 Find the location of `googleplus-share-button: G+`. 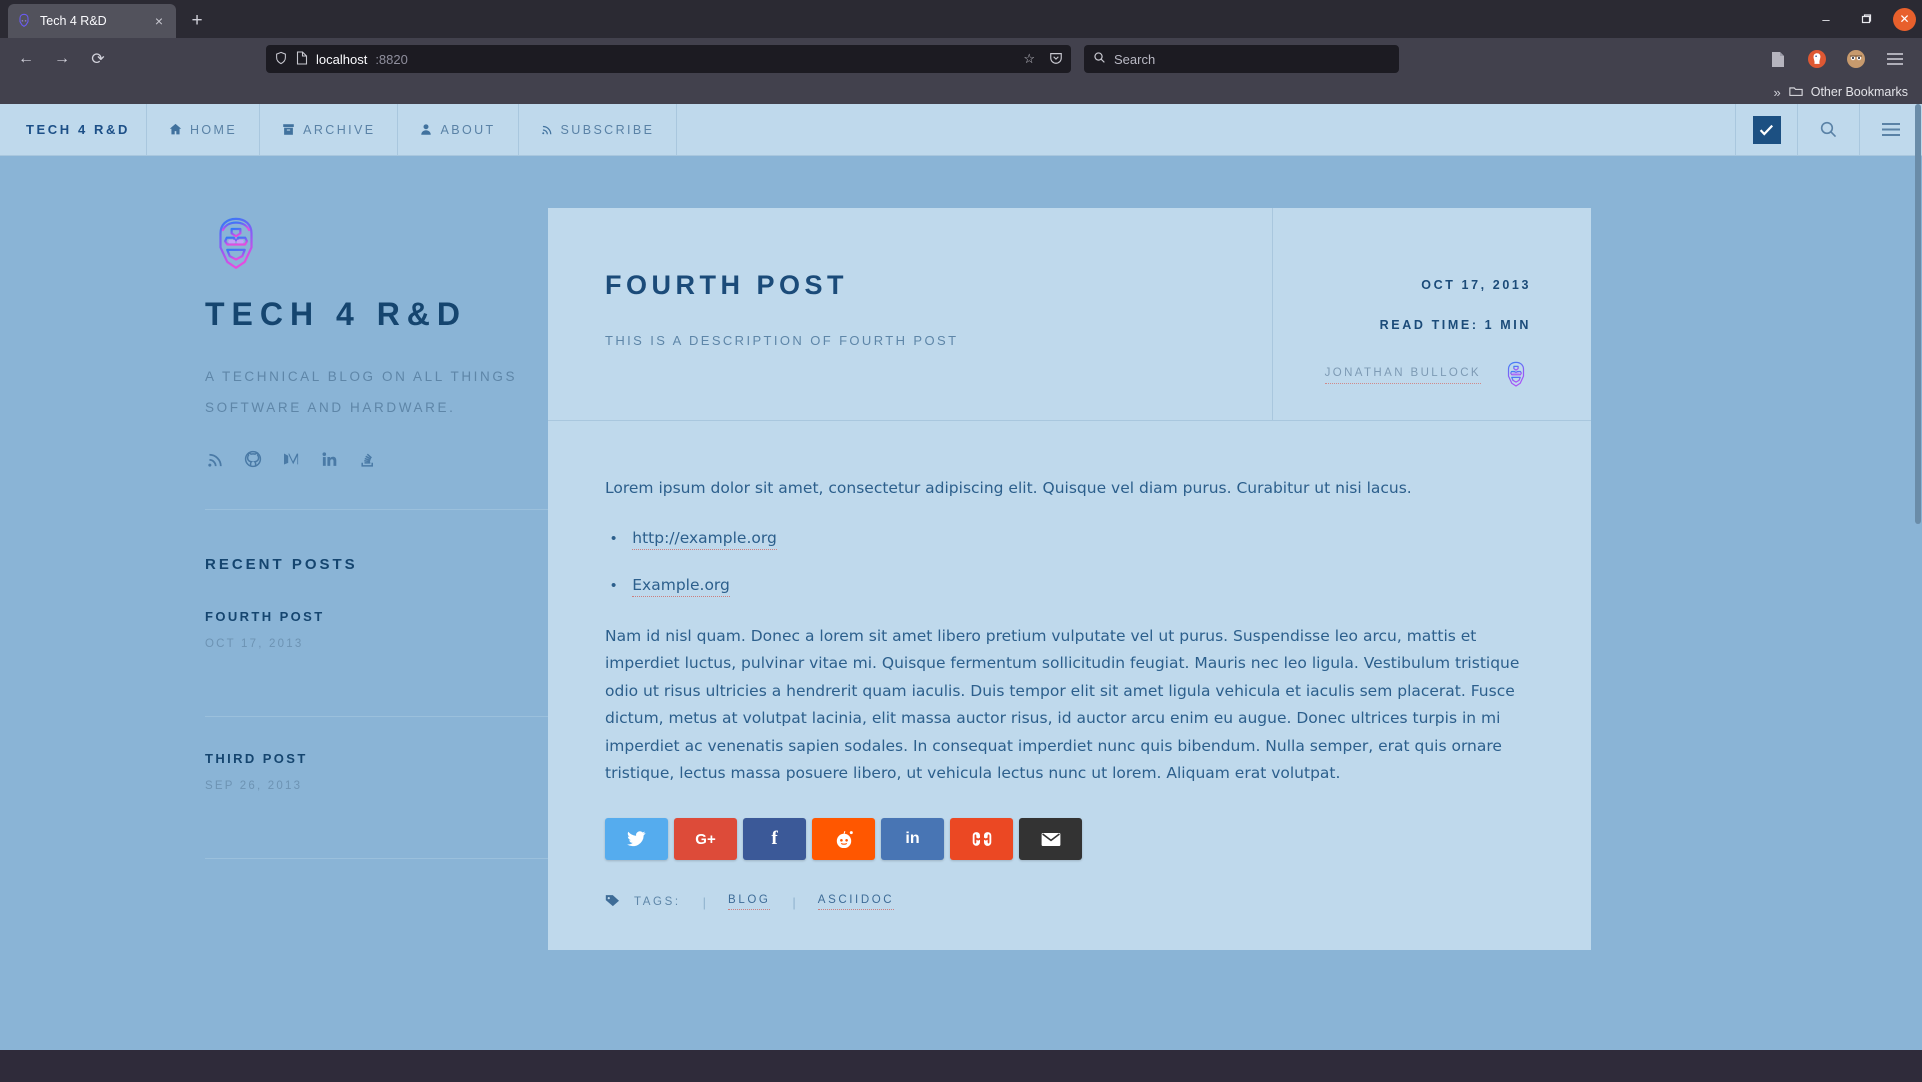

googleplus-share-button: G+ is located at coordinates (705, 839).